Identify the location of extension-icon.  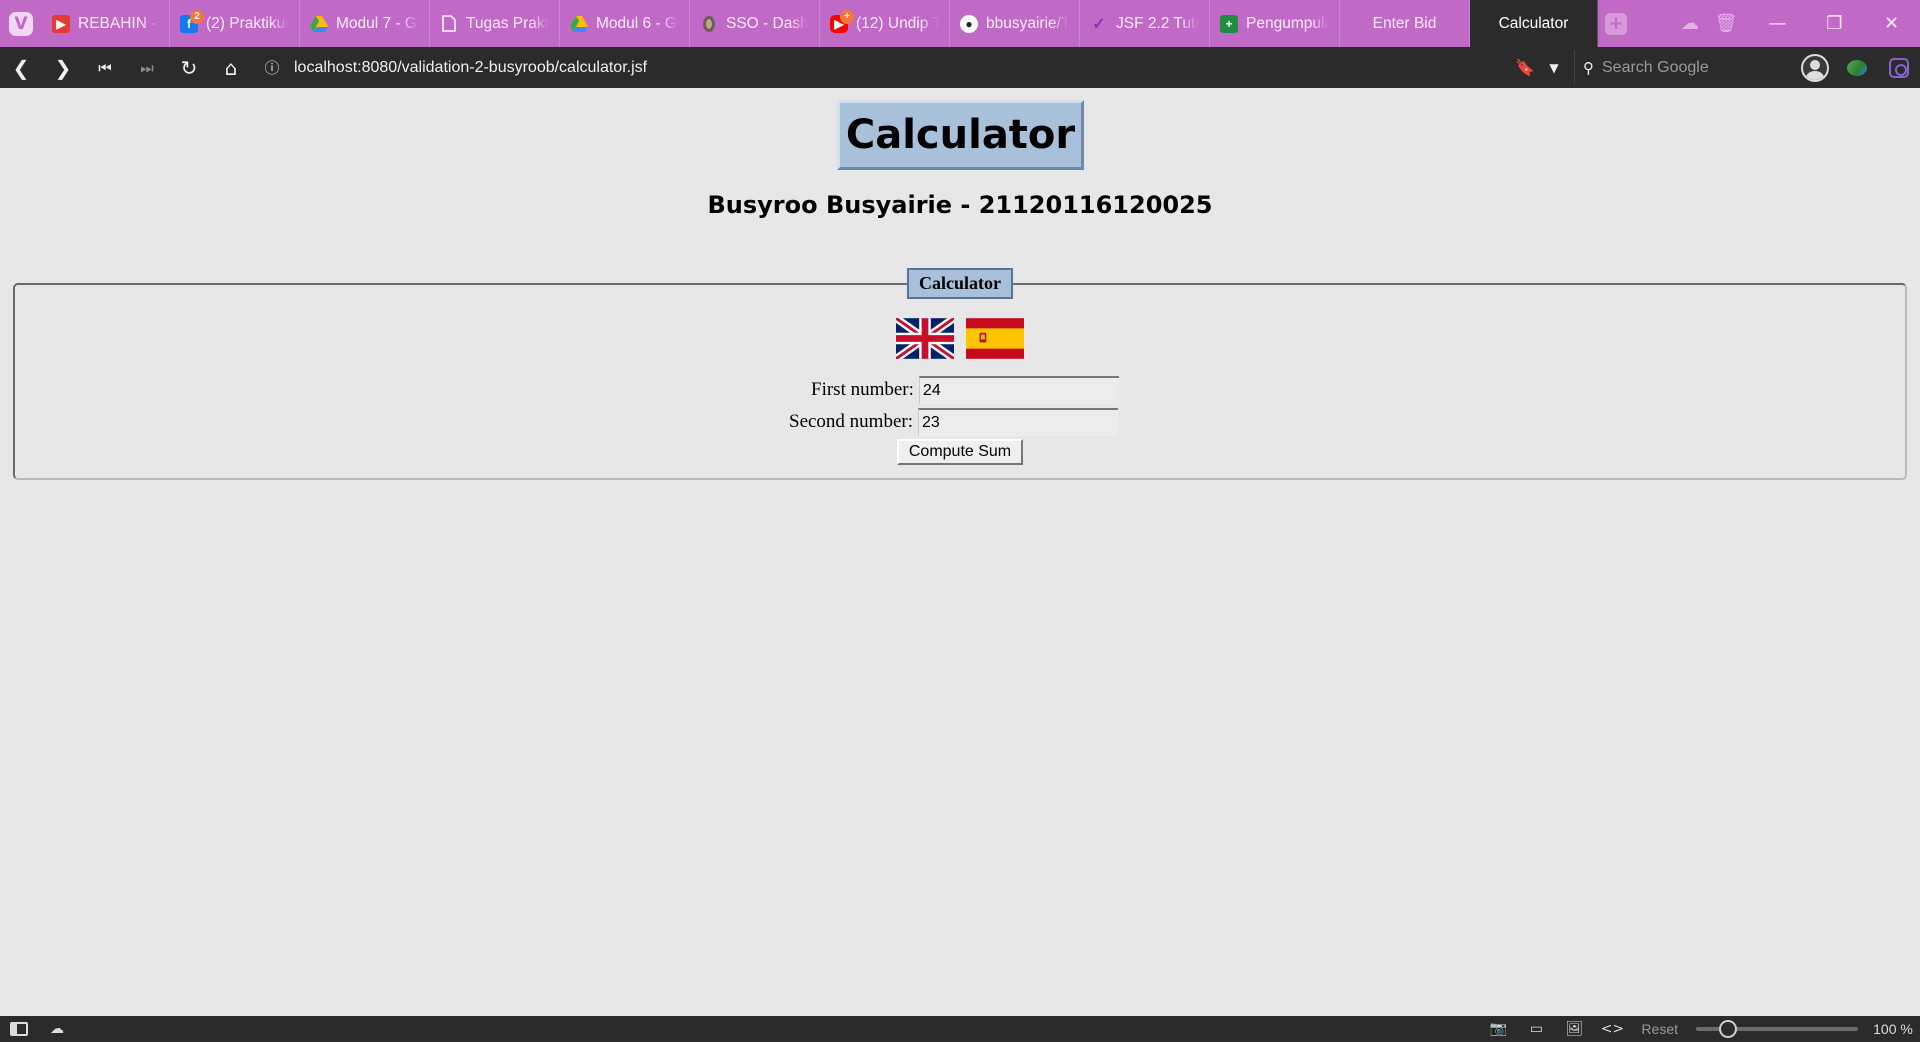
(1857, 67).